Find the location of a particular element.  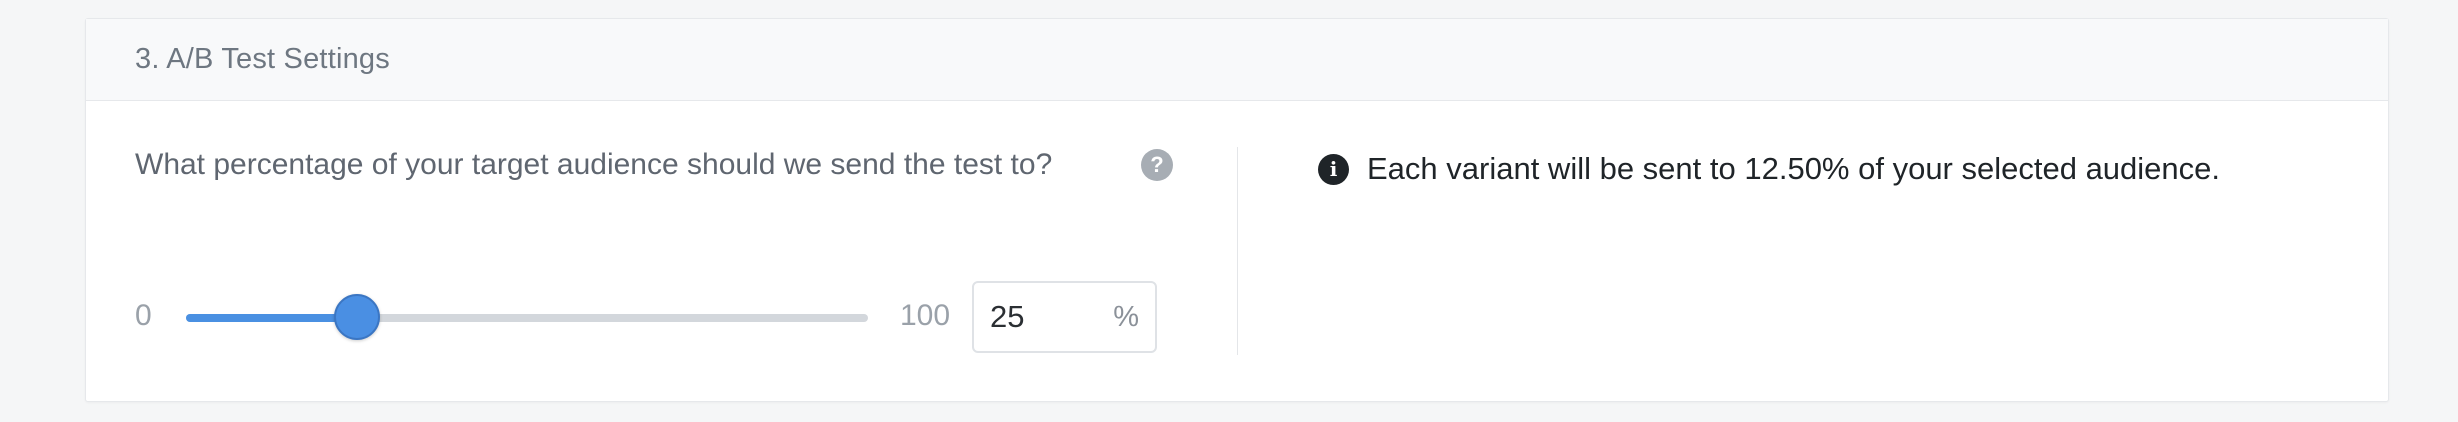

section-title: 3. A/B Test Settings is located at coordinates (262, 59).